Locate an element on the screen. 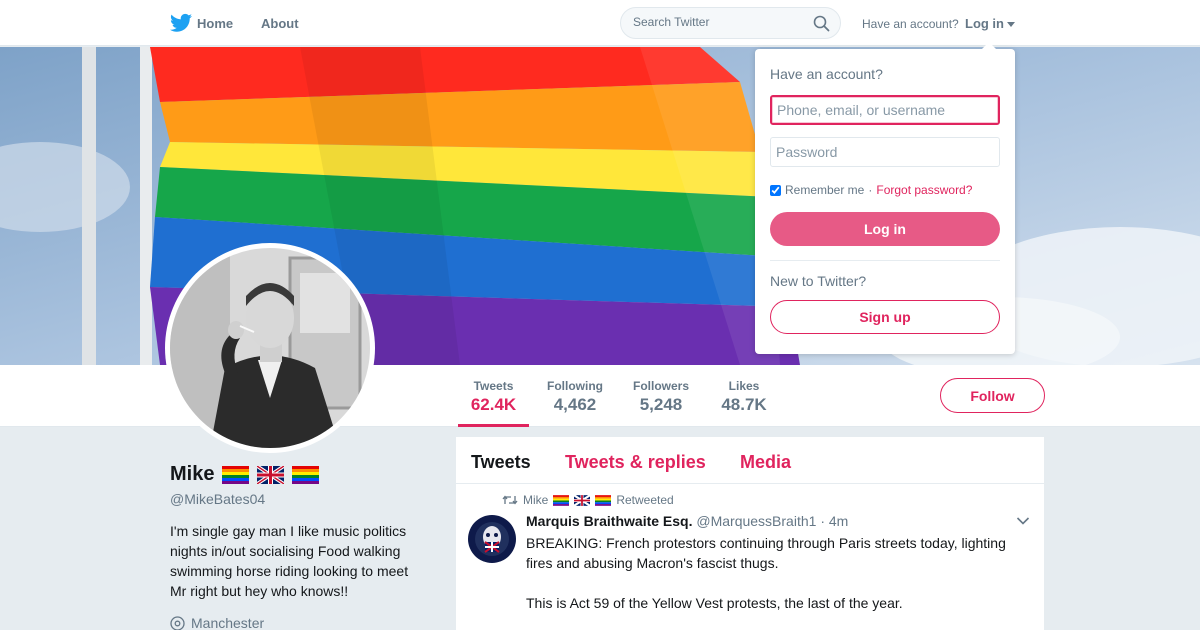 The height and width of the screenshot is (630, 1200). search-box is located at coordinates (730, 23).